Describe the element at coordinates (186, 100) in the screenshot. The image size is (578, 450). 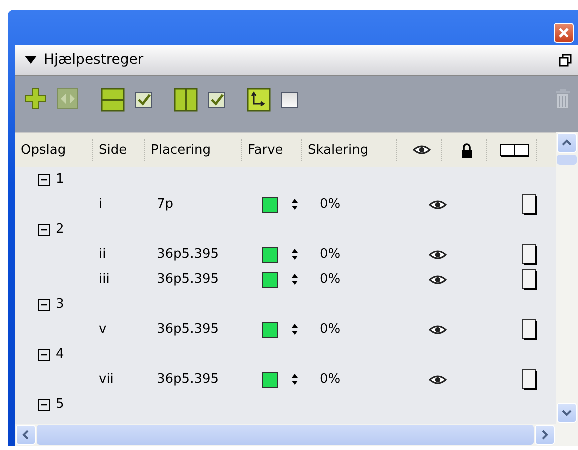
I see `vertical-split-icon` at that location.